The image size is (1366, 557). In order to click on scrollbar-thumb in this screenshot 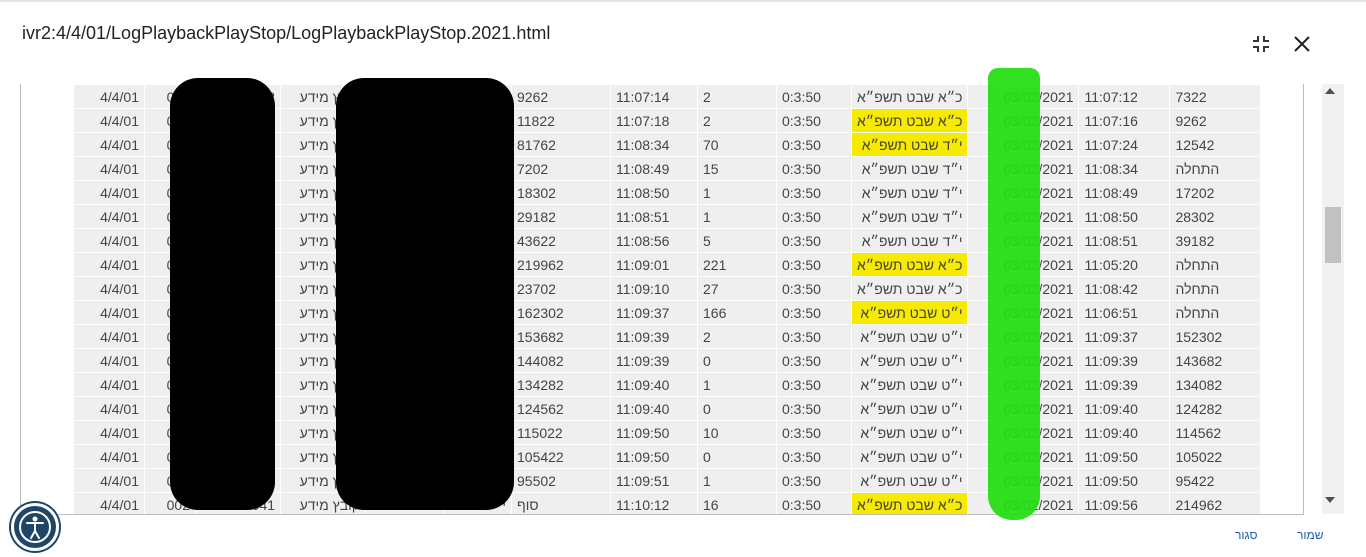, I will do `click(1333, 235)`.